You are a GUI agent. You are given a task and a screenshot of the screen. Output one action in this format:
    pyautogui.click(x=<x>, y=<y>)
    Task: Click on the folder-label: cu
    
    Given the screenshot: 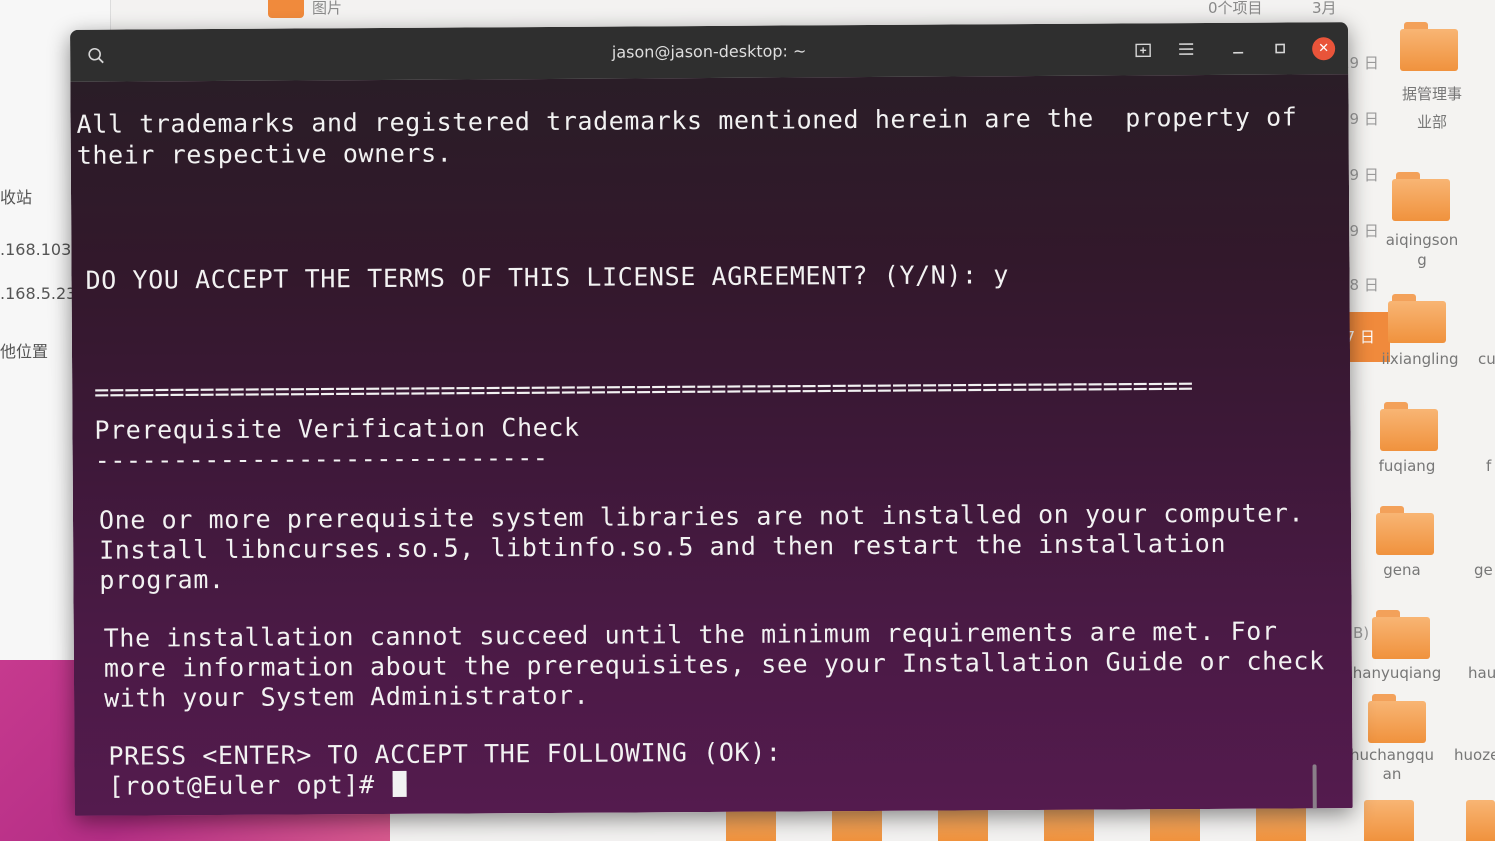 What is the action you would take?
    pyautogui.click(x=1486, y=359)
    